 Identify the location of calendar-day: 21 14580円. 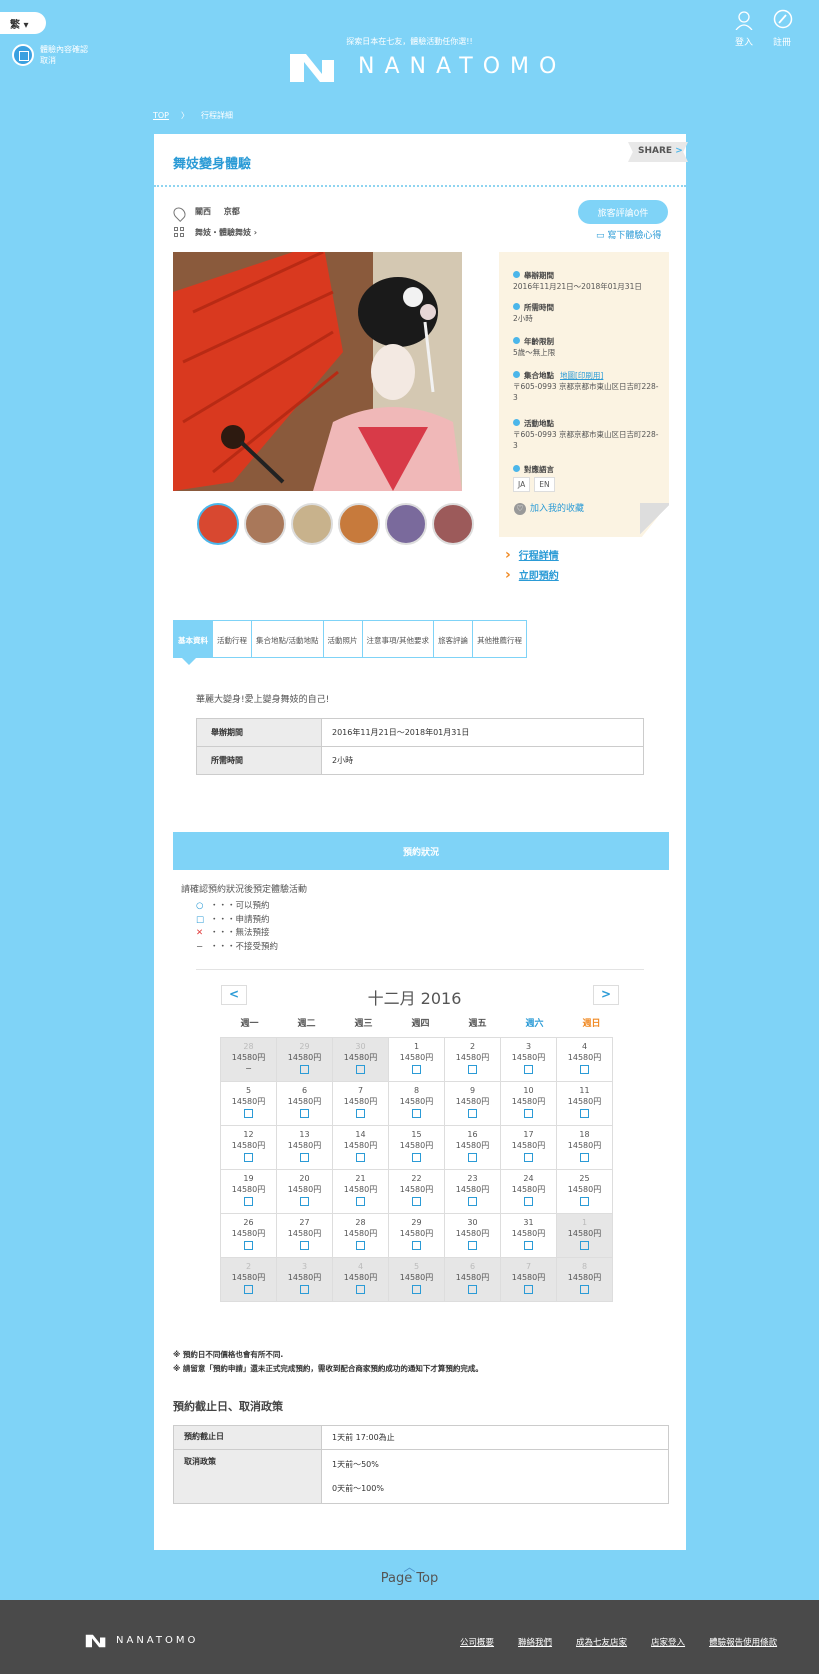
(360, 1191).